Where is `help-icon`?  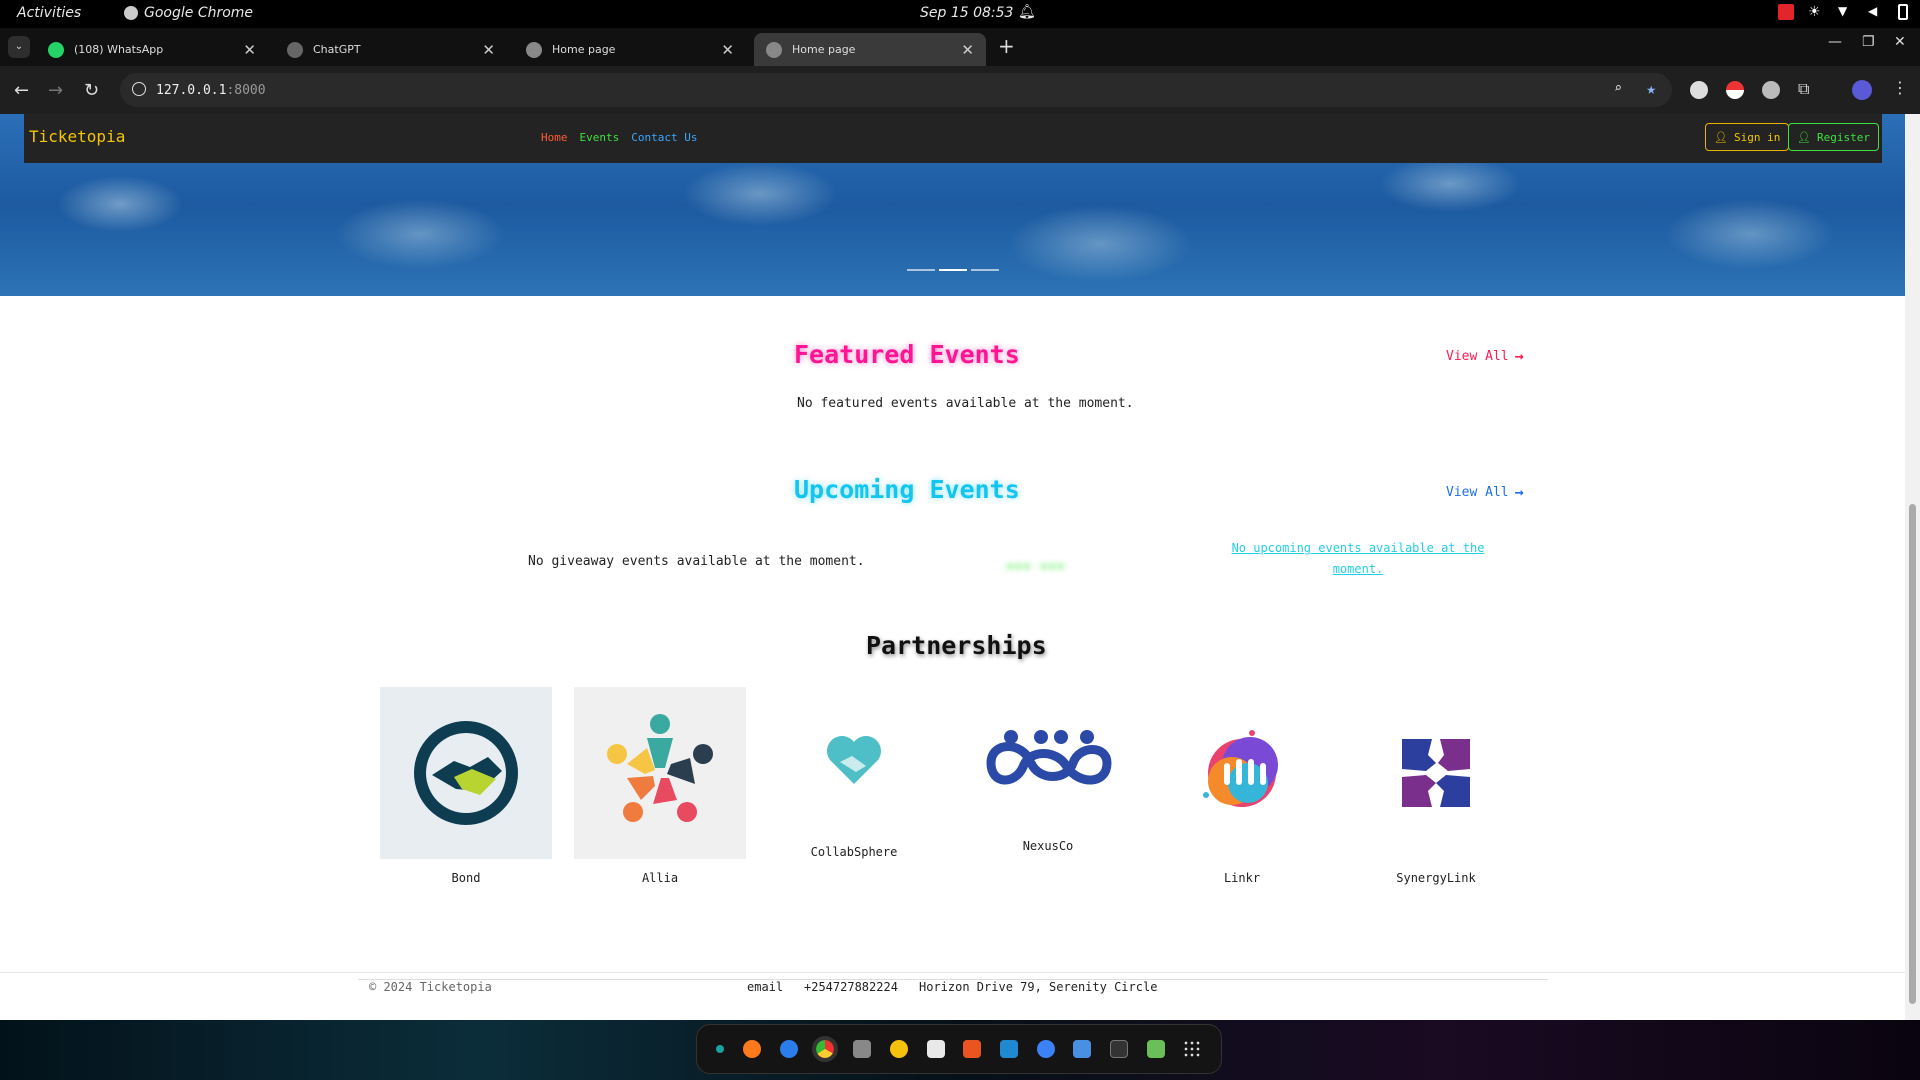 help-icon is located at coordinates (1045, 1049).